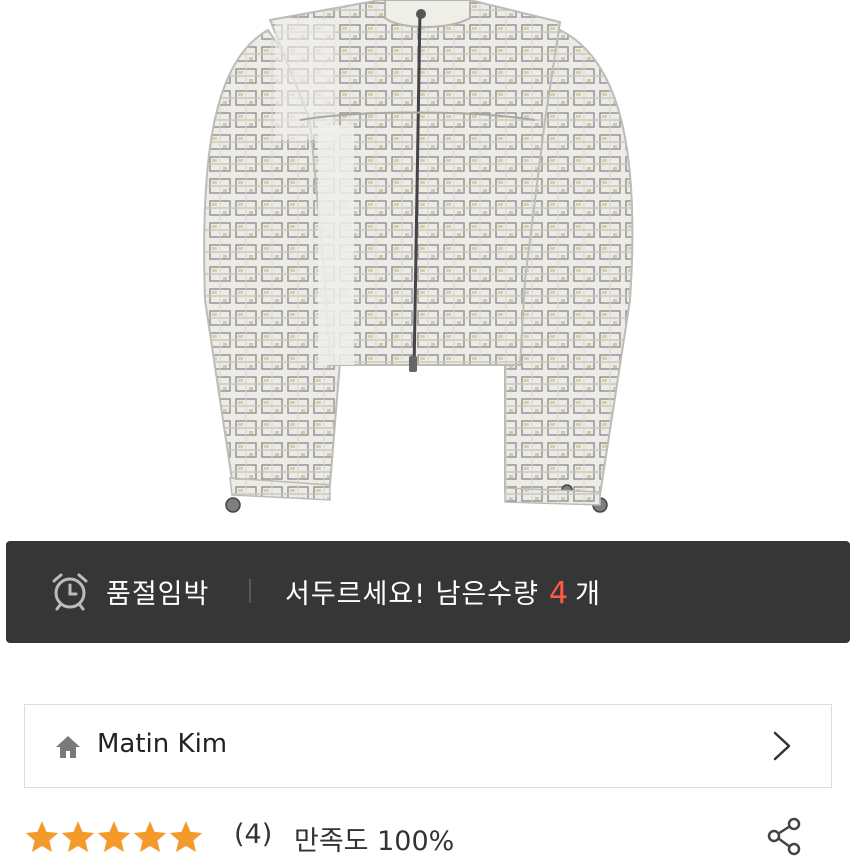  Describe the element at coordinates (412, 594) in the screenshot. I see `hurry-label: 서두르세요! 남은수량` at that location.